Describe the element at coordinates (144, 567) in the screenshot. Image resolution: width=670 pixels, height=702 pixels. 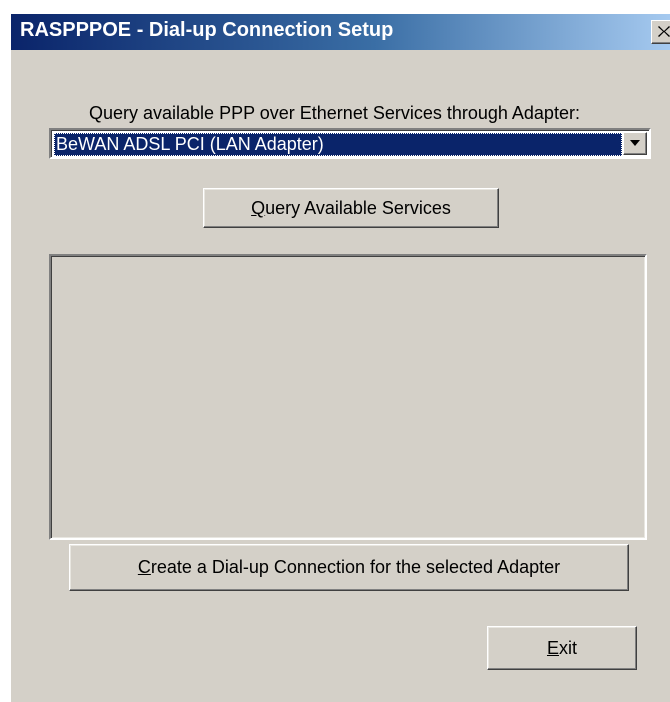
I see `create-mnemonic: C` at that location.